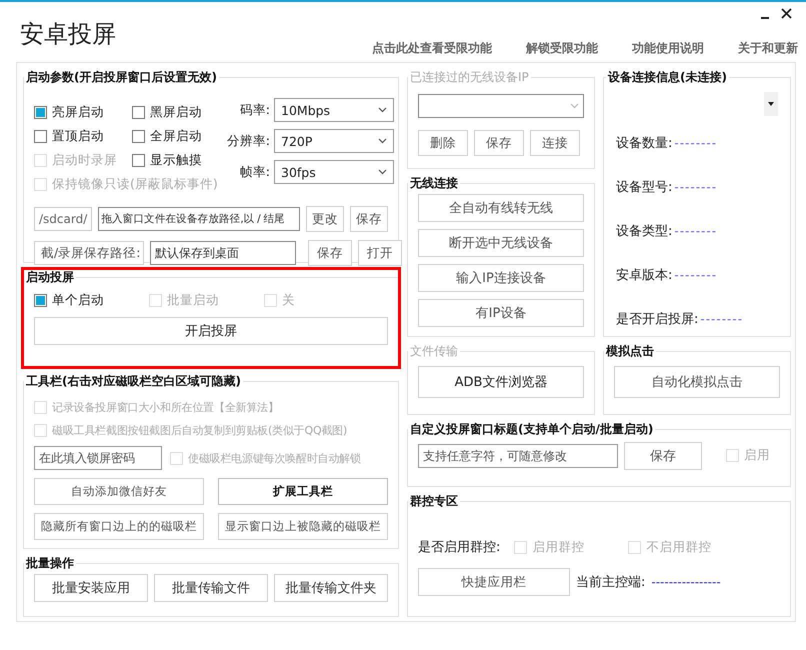 This screenshot has width=806, height=650. I want to click on checkbox: 亮屏启动, so click(83, 112).